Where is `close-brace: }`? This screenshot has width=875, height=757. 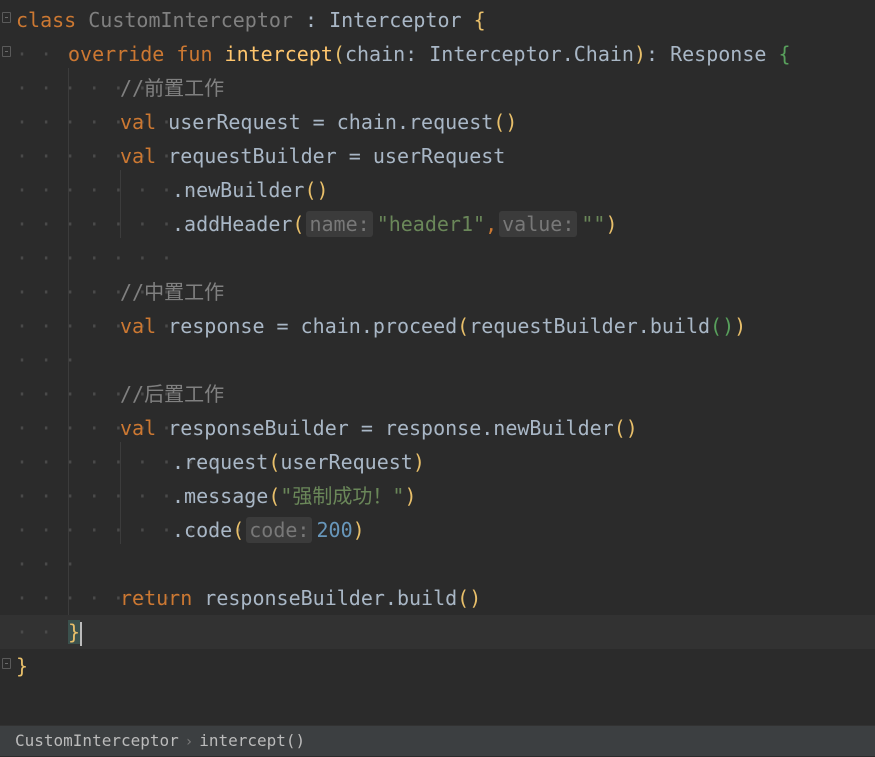 close-brace: } is located at coordinates (22, 666).